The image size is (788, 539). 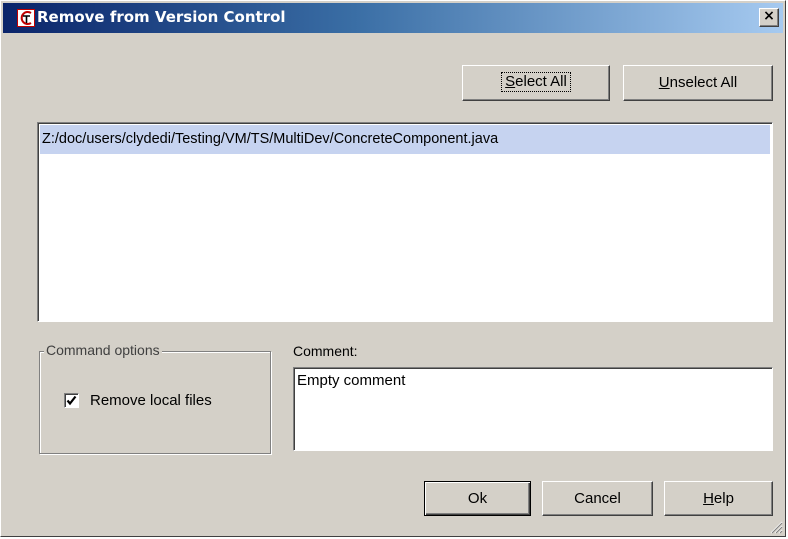 What do you see at coordinates (325, 351) in the screenshot?
I see `comment-label: Comment:` at bounding box center [325, 351].